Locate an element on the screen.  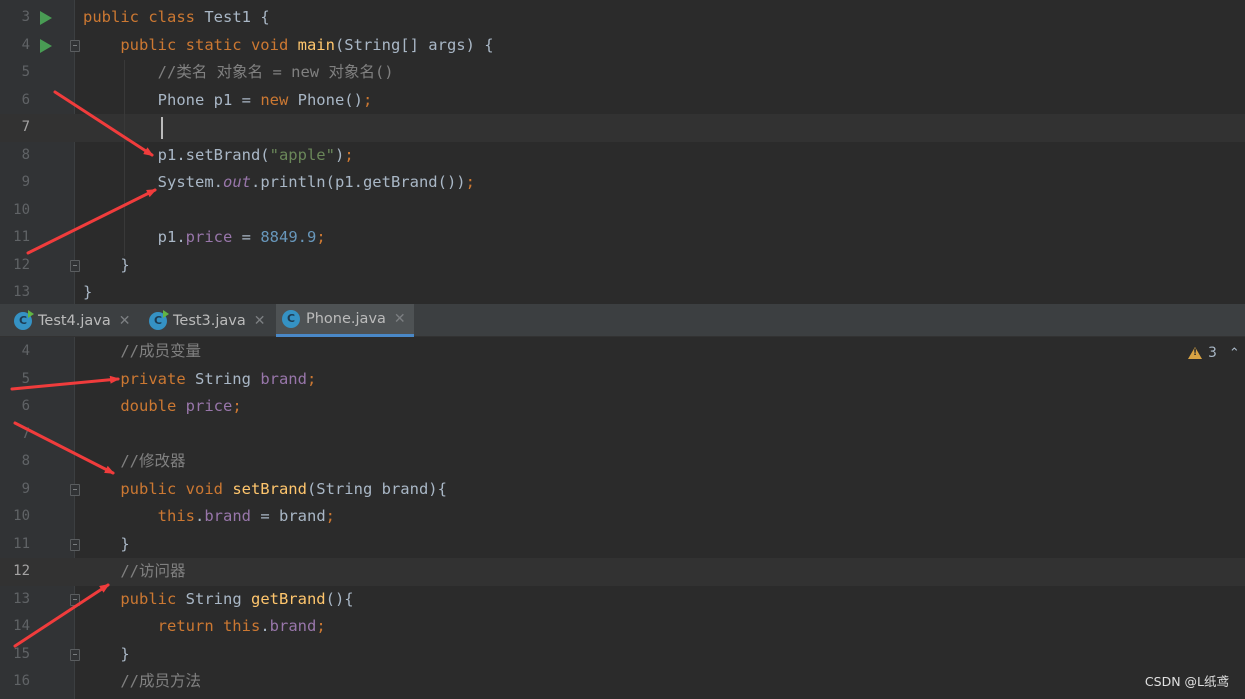
code-token: public class is located at coordinates (144, 17).